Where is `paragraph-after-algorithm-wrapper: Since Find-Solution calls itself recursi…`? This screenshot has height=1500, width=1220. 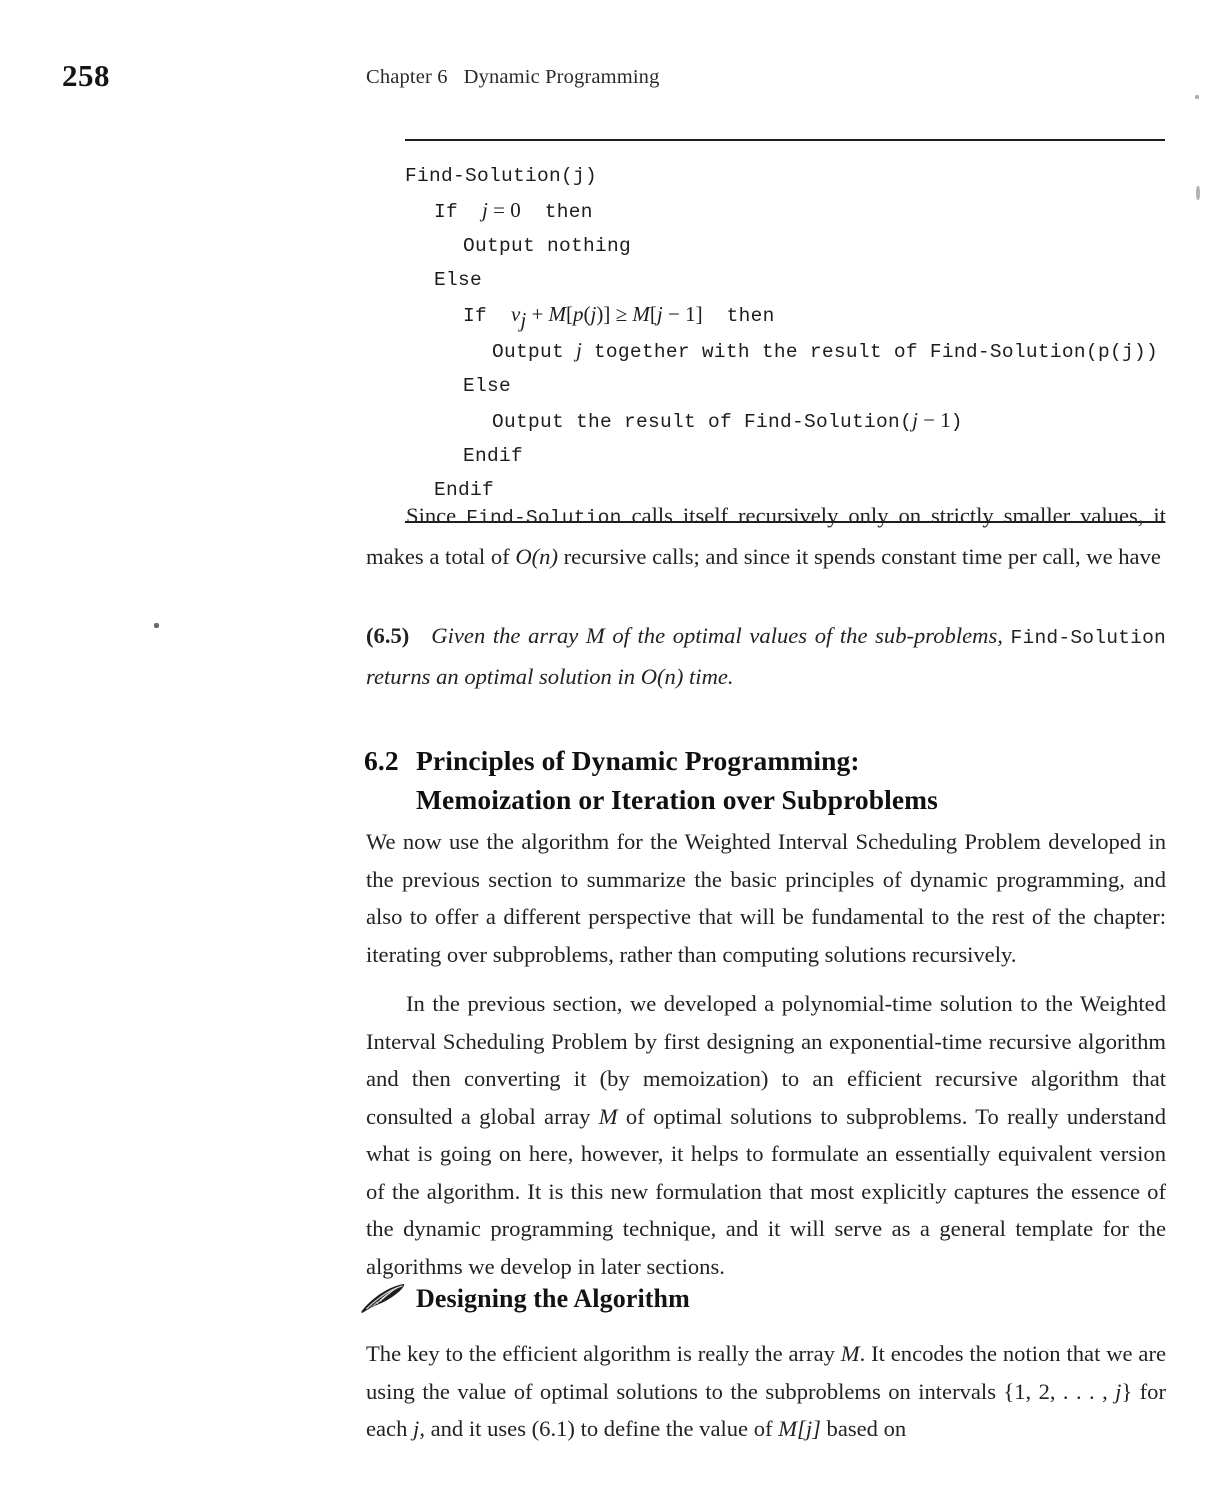
paragraph-after-algorithm-wrapper: Since Find-Solution calls itself recursi… is located at coordinates (766, 536).